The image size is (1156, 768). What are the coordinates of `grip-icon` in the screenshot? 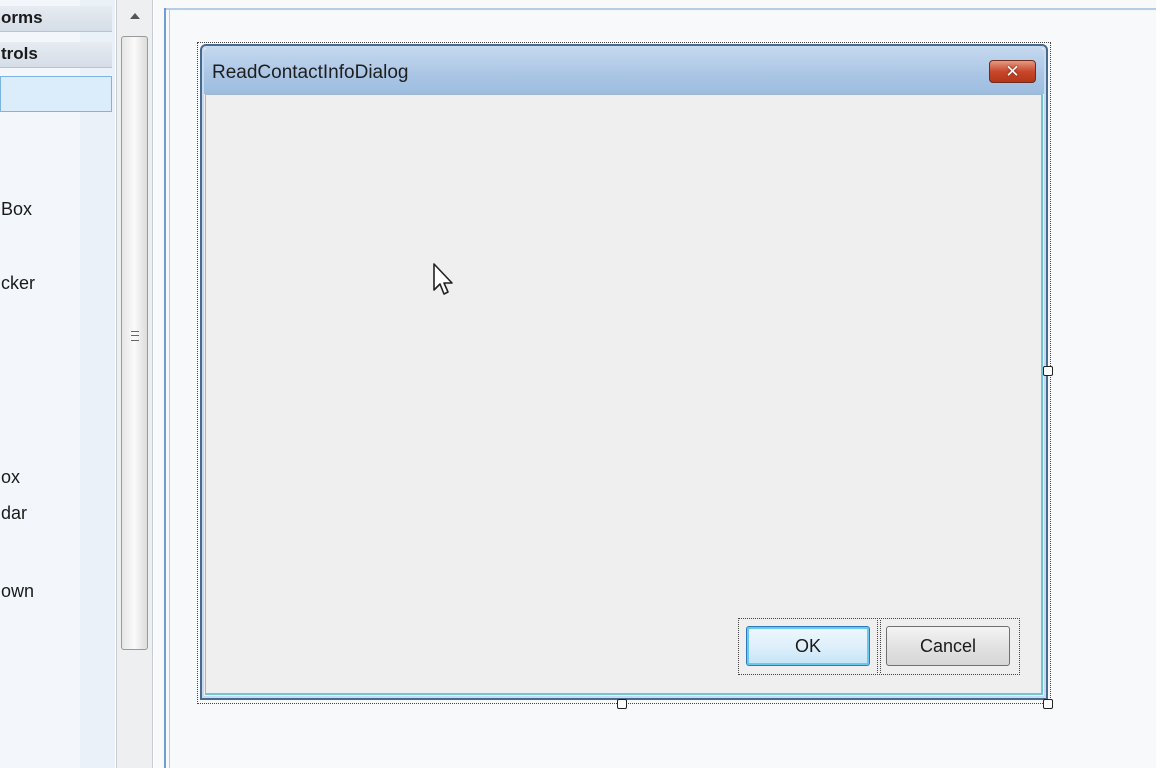 It's located at (135, 336).